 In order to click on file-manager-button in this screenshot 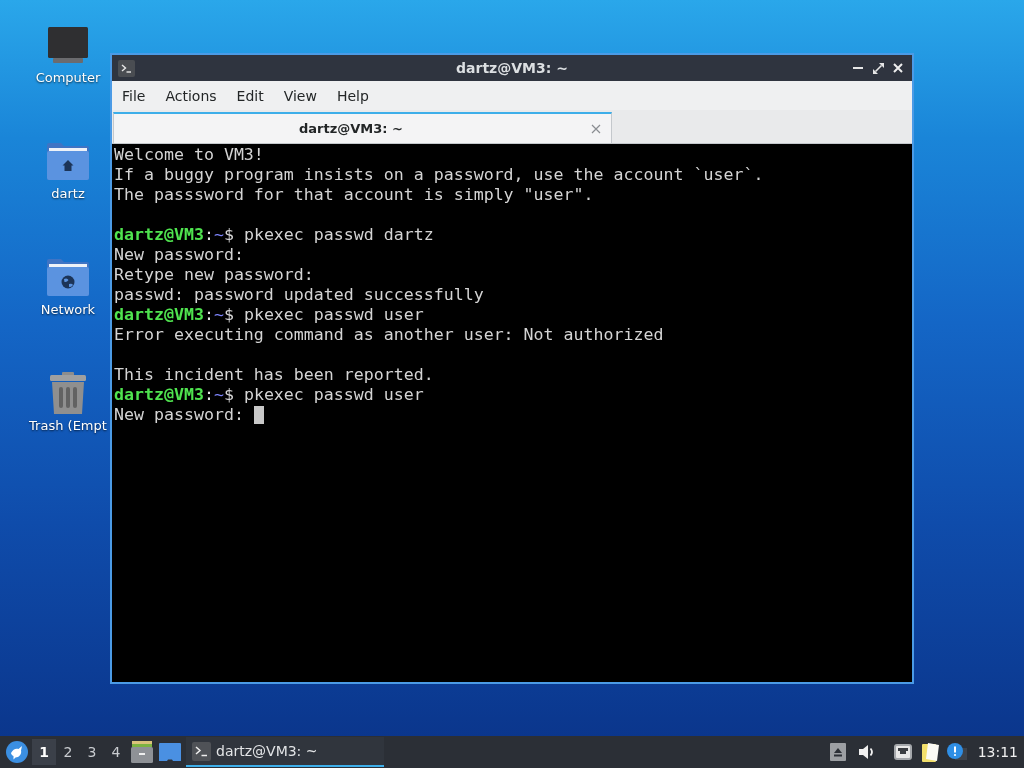, I will do `click(142, 752)`.